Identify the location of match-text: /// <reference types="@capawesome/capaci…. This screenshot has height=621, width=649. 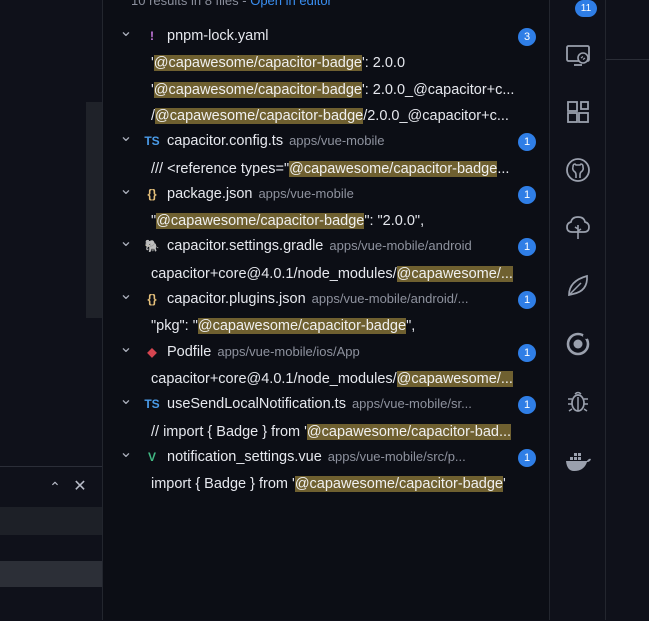
(347, 168).